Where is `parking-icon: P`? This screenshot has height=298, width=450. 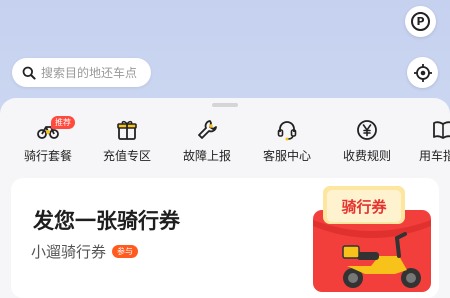 parking-icon: P is located at coordinates (420, 21).